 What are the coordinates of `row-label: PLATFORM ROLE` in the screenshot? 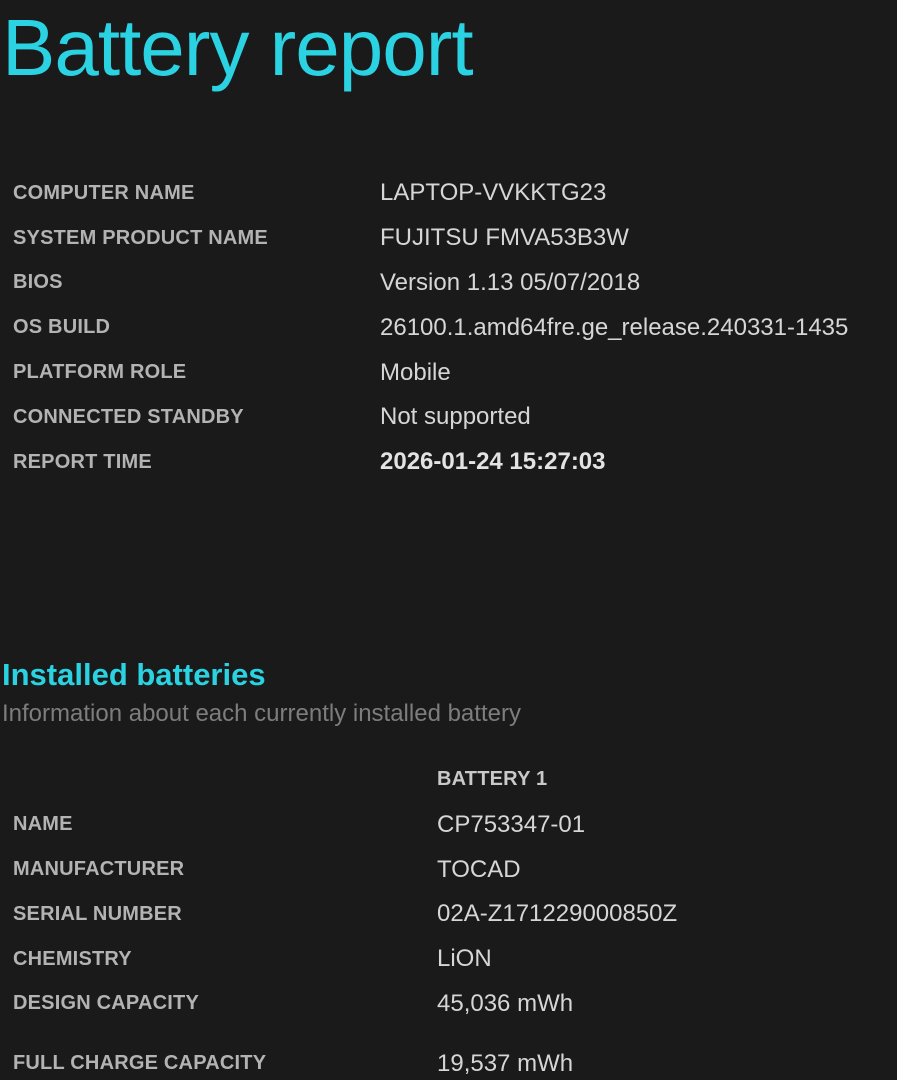 It's located at (100, 372).